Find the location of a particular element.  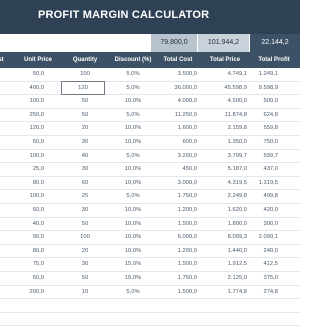

unit-price-cell: 60,0 is located at coordinates (31, 210).